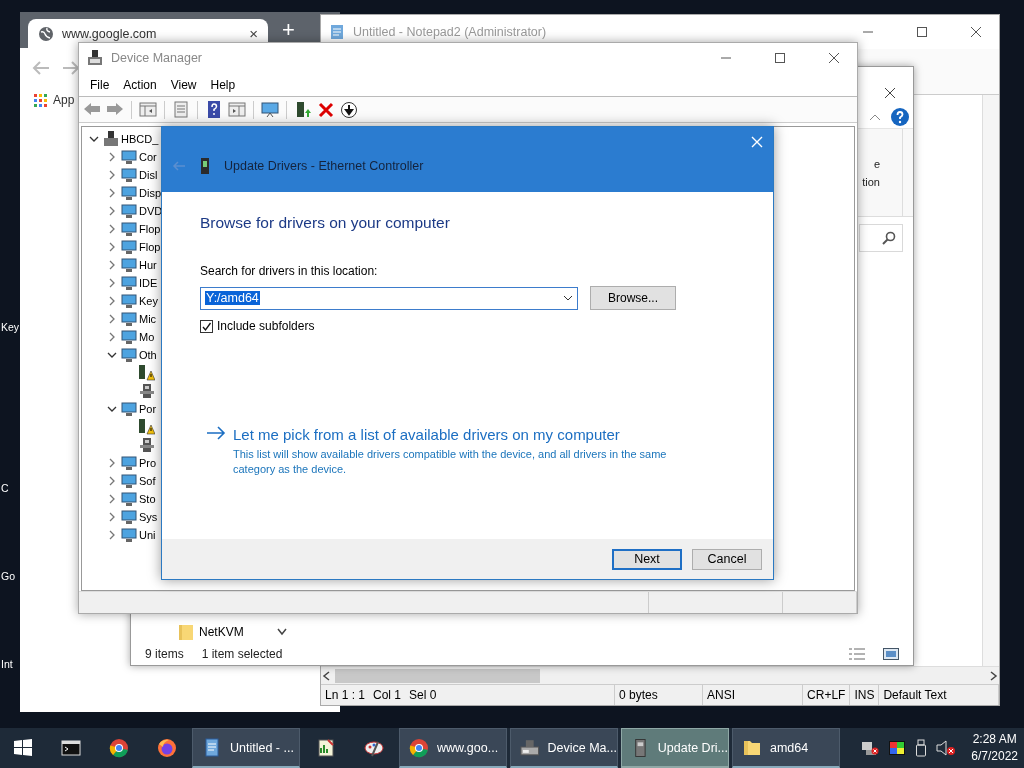 Image resolution: width=1024 pixels, height=768 pixels. Describe the element at coordinates (148, 463) in the screenshot. I see `tree-item: Pro` at that location.